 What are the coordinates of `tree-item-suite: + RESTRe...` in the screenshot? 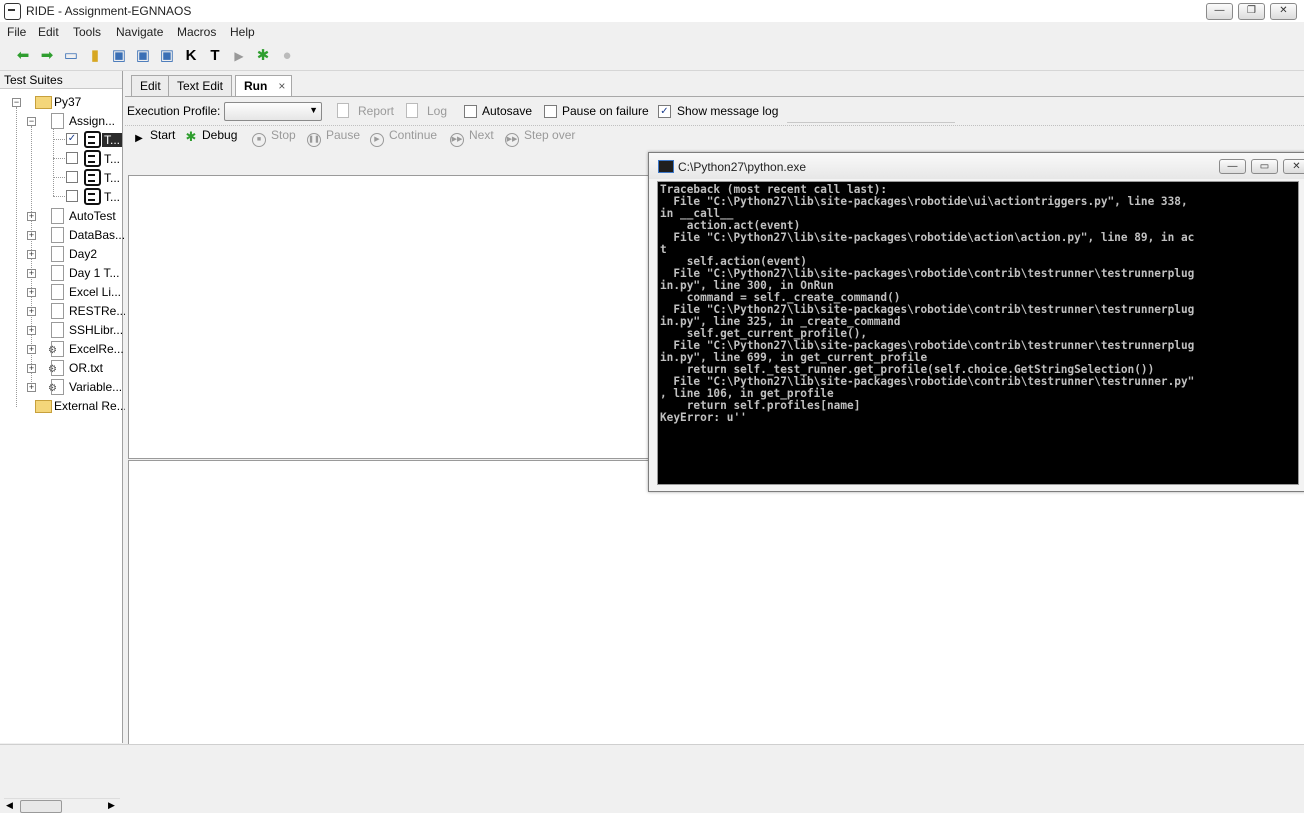 It's located at (63, 311).